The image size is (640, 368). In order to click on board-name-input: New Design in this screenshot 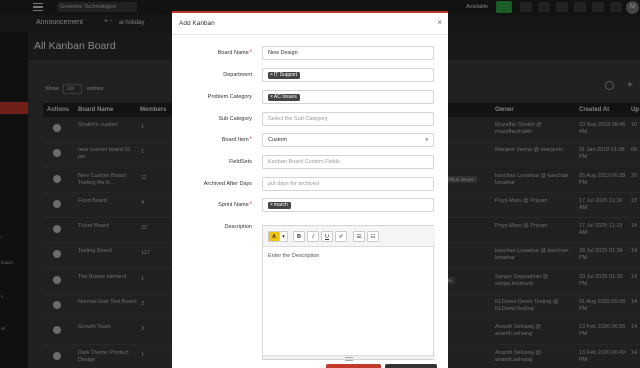, I will do `click(348, 53)`.